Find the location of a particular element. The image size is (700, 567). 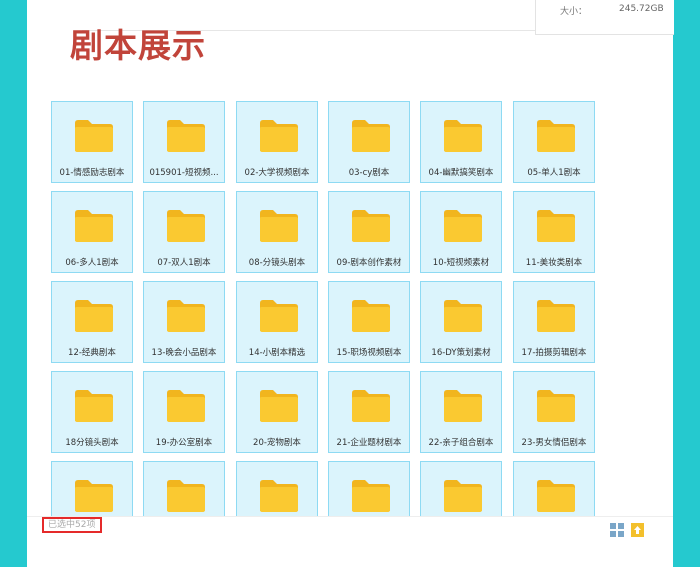

folder-tile: 13-晚会小品剧本 is located at coordinates (184, 322).